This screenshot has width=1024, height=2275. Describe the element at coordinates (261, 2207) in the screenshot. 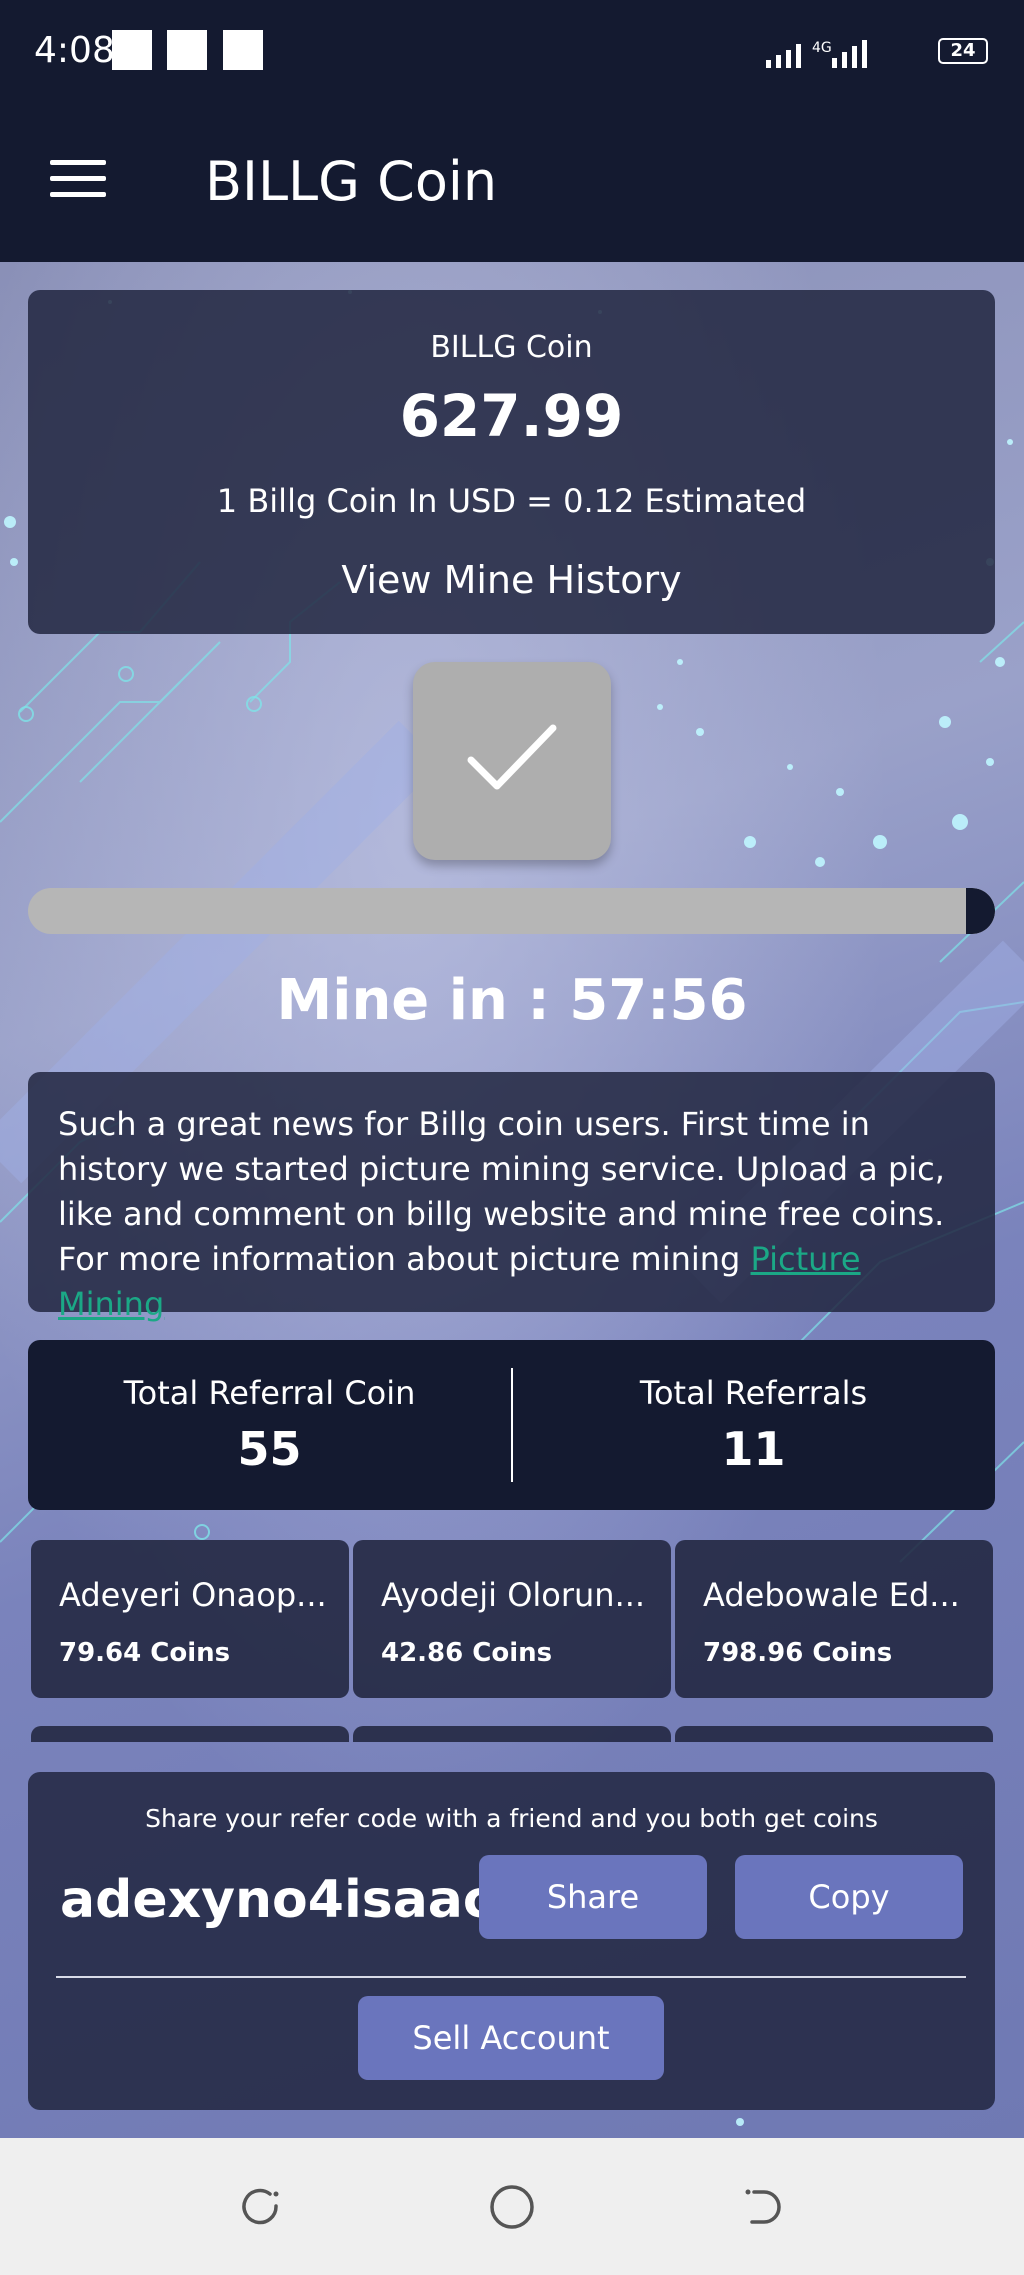

I see `recent-apps-icon` at that location.